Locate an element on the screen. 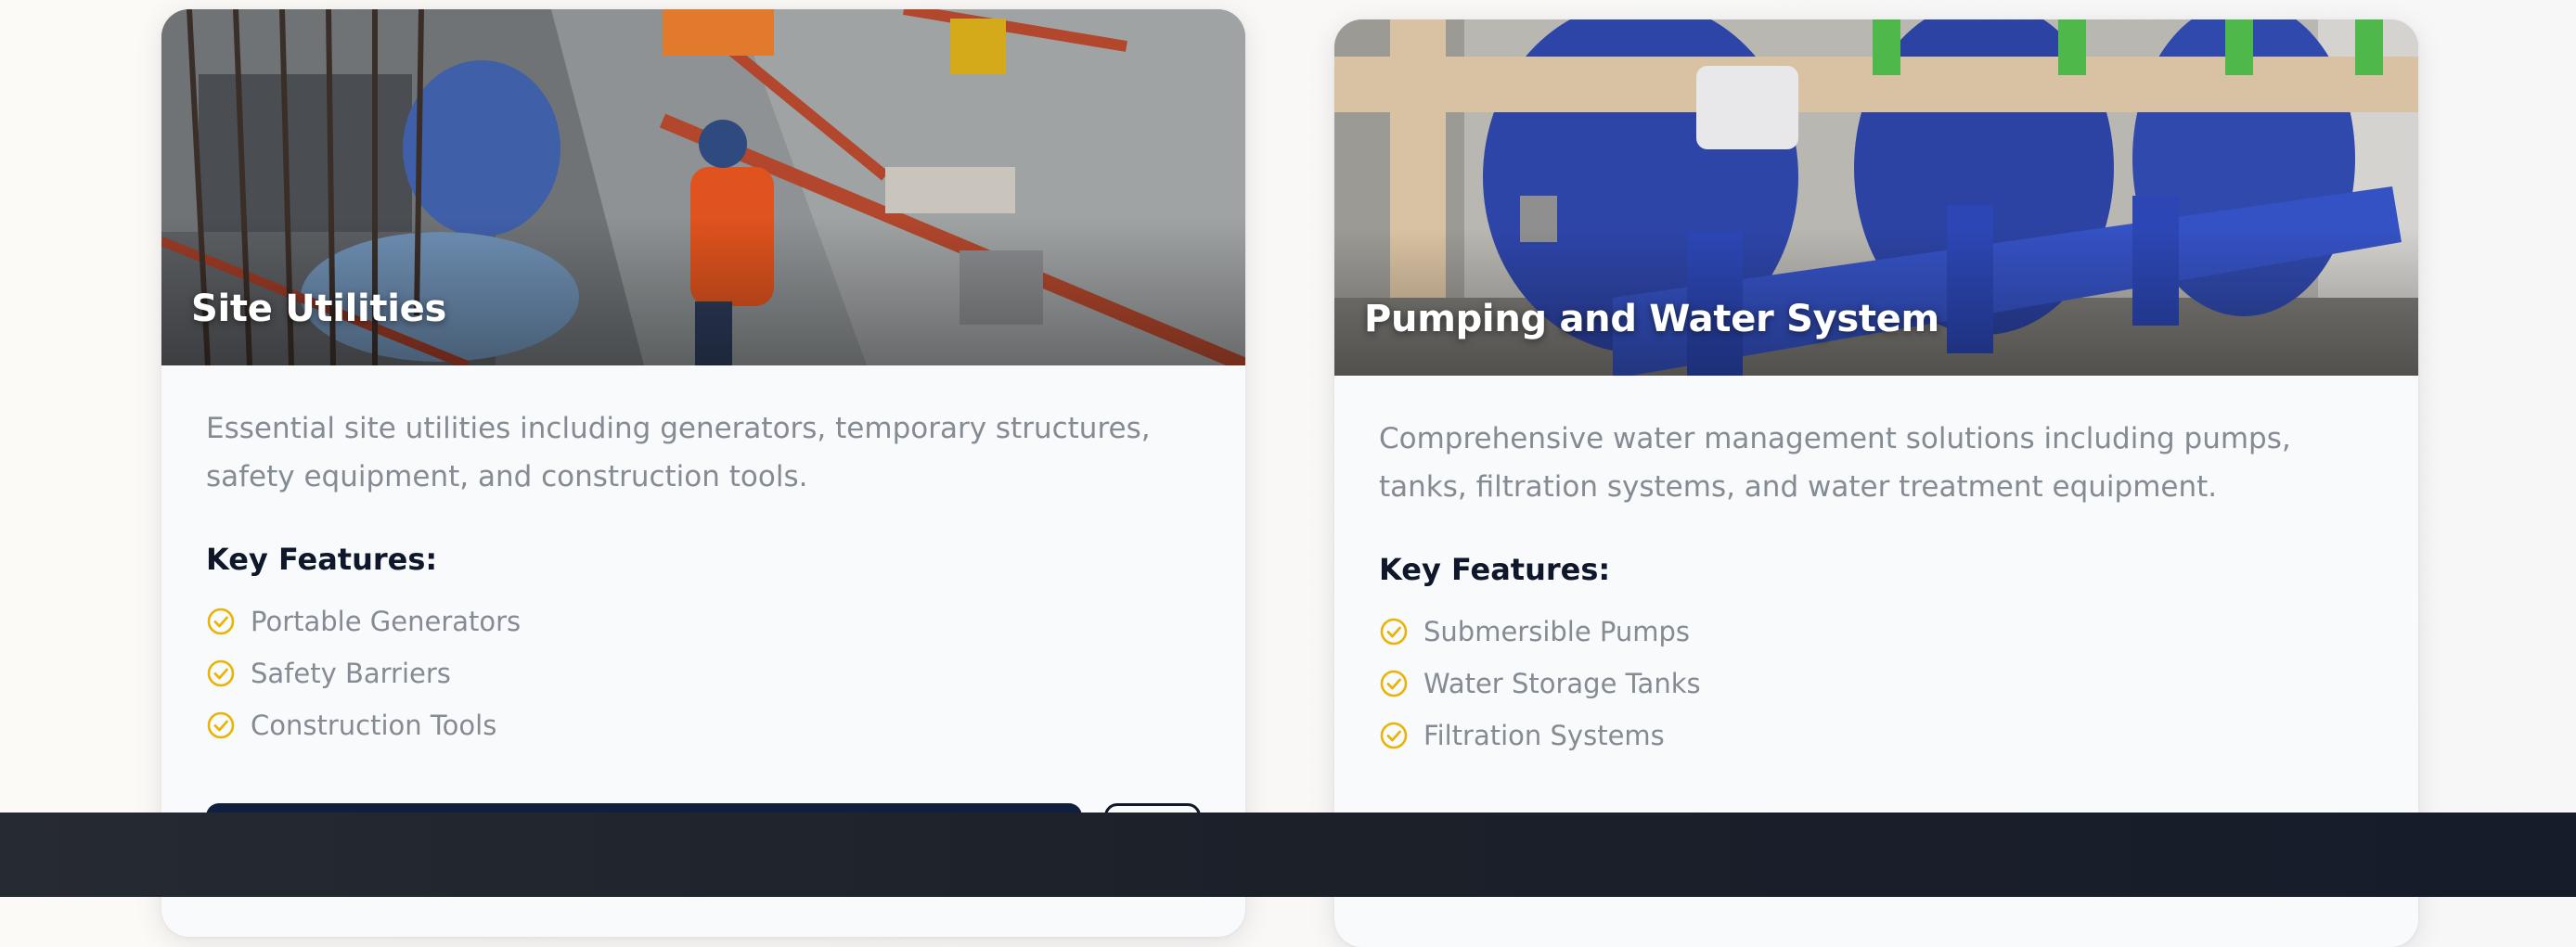 This screenshot has width=2576, height=947. footer is located at coordinates (1288, 855).